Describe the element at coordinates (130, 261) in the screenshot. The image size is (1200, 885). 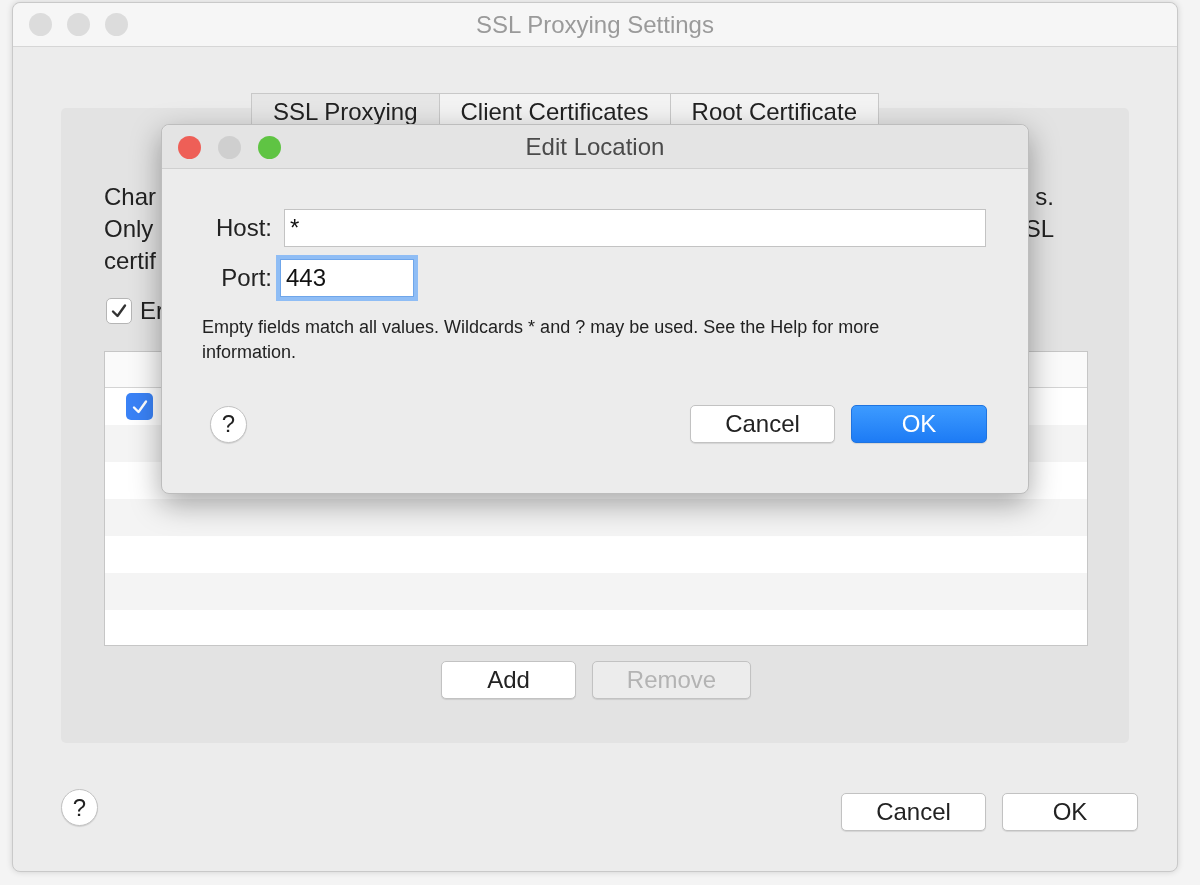
I see `description-text: certif` at that location.